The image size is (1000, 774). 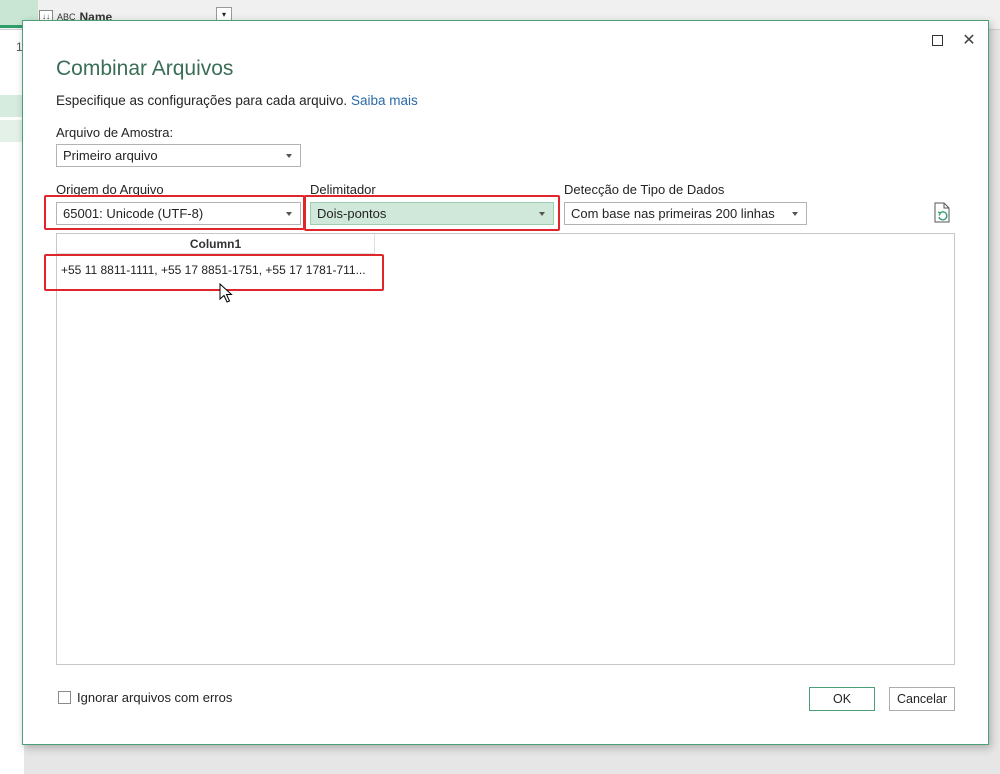 I want to click on maximize-icon, so click(x=937, y=40).